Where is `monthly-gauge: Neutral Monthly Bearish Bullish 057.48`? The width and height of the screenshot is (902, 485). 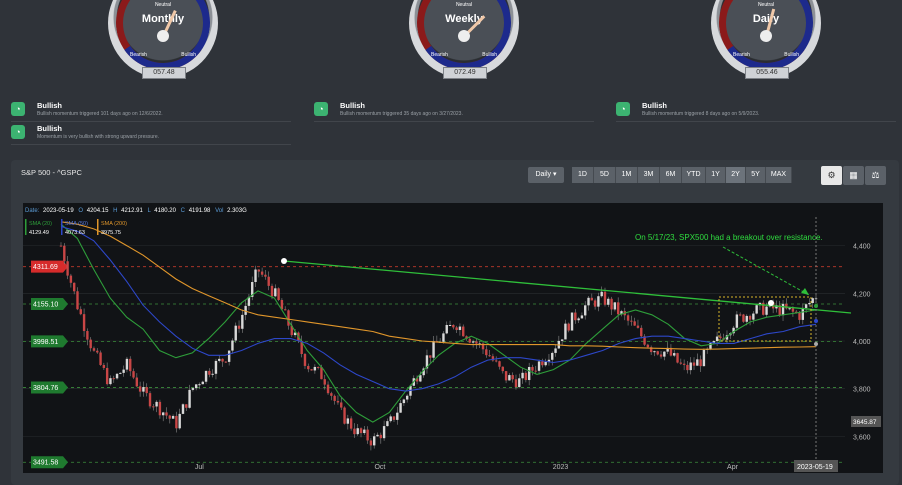 monthly-gauge: Neutral Monthly Bearish Bullish 057.48 is located at coordinates (163, 39).